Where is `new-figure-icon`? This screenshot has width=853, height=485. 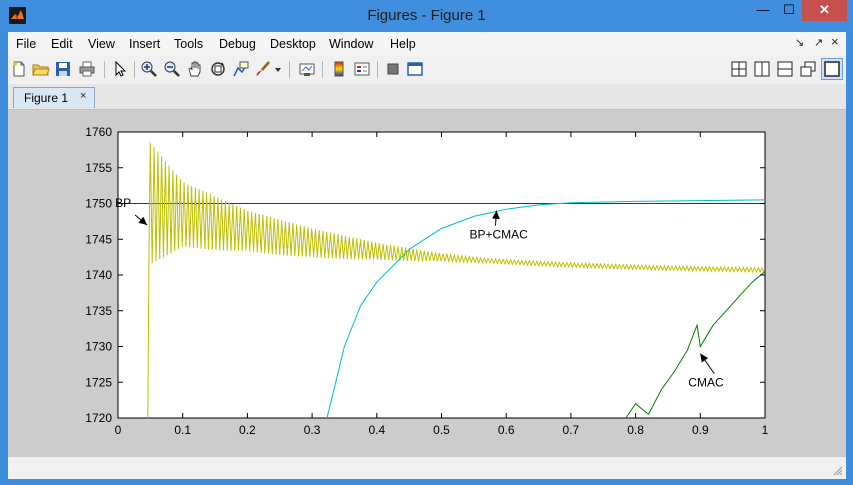
new-figure-icon is located at coordinates (19, 69).